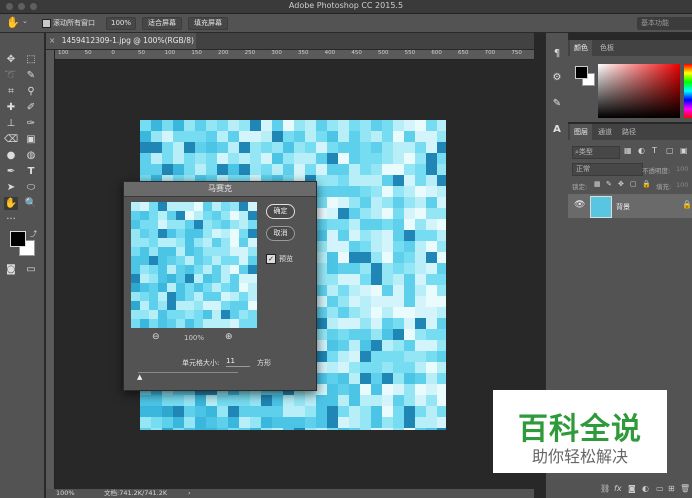 Image resolution: width=692 pixels, height=498 pixels. I want to click on filter-pixel-icon: ▦, so click(628, 150).